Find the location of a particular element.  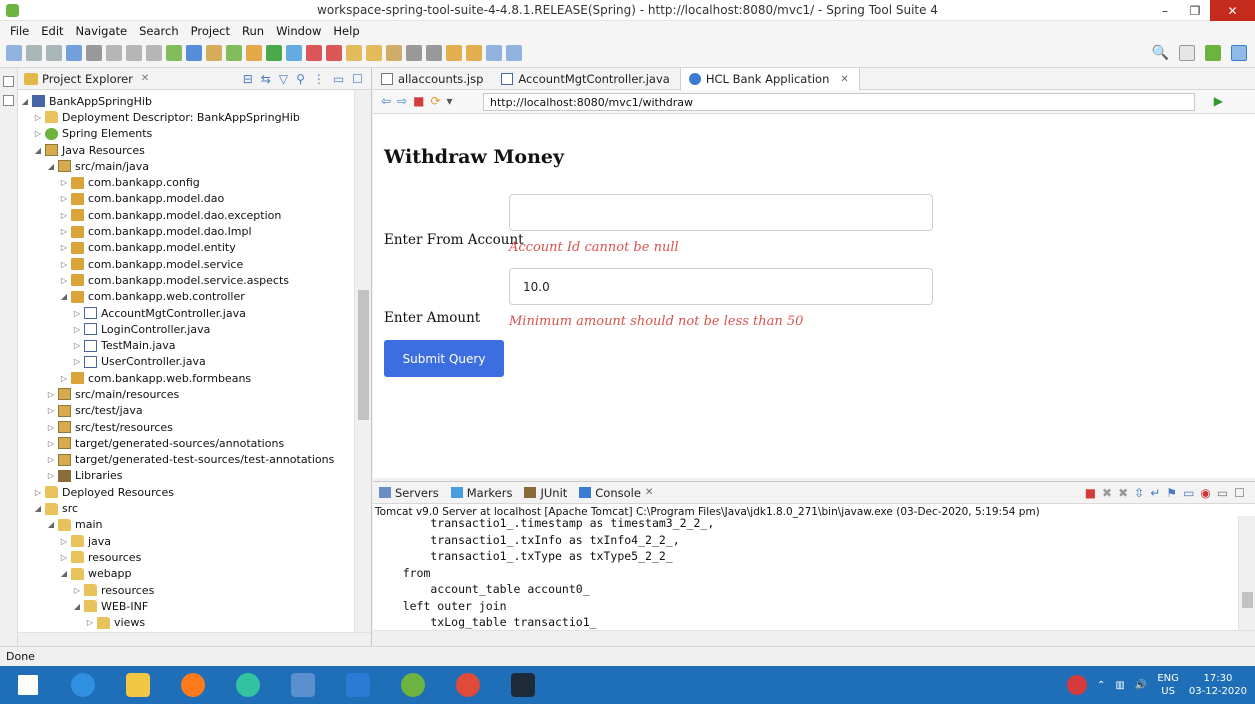

focus-icon: ⚲ is located at coordinates (300, 79).